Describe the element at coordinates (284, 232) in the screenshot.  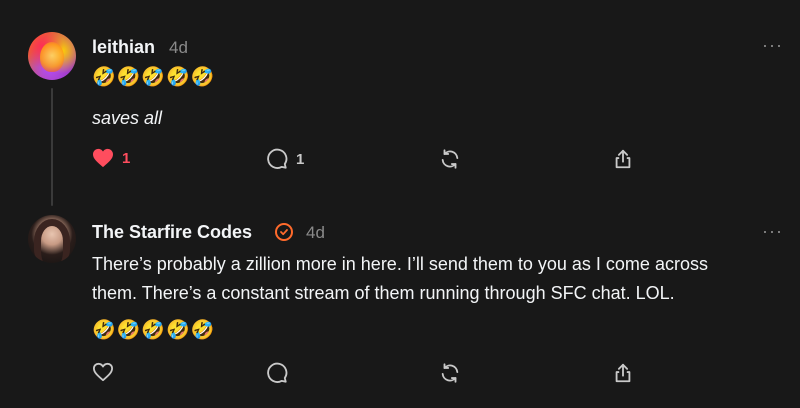
I see `verified-icon` at that location.